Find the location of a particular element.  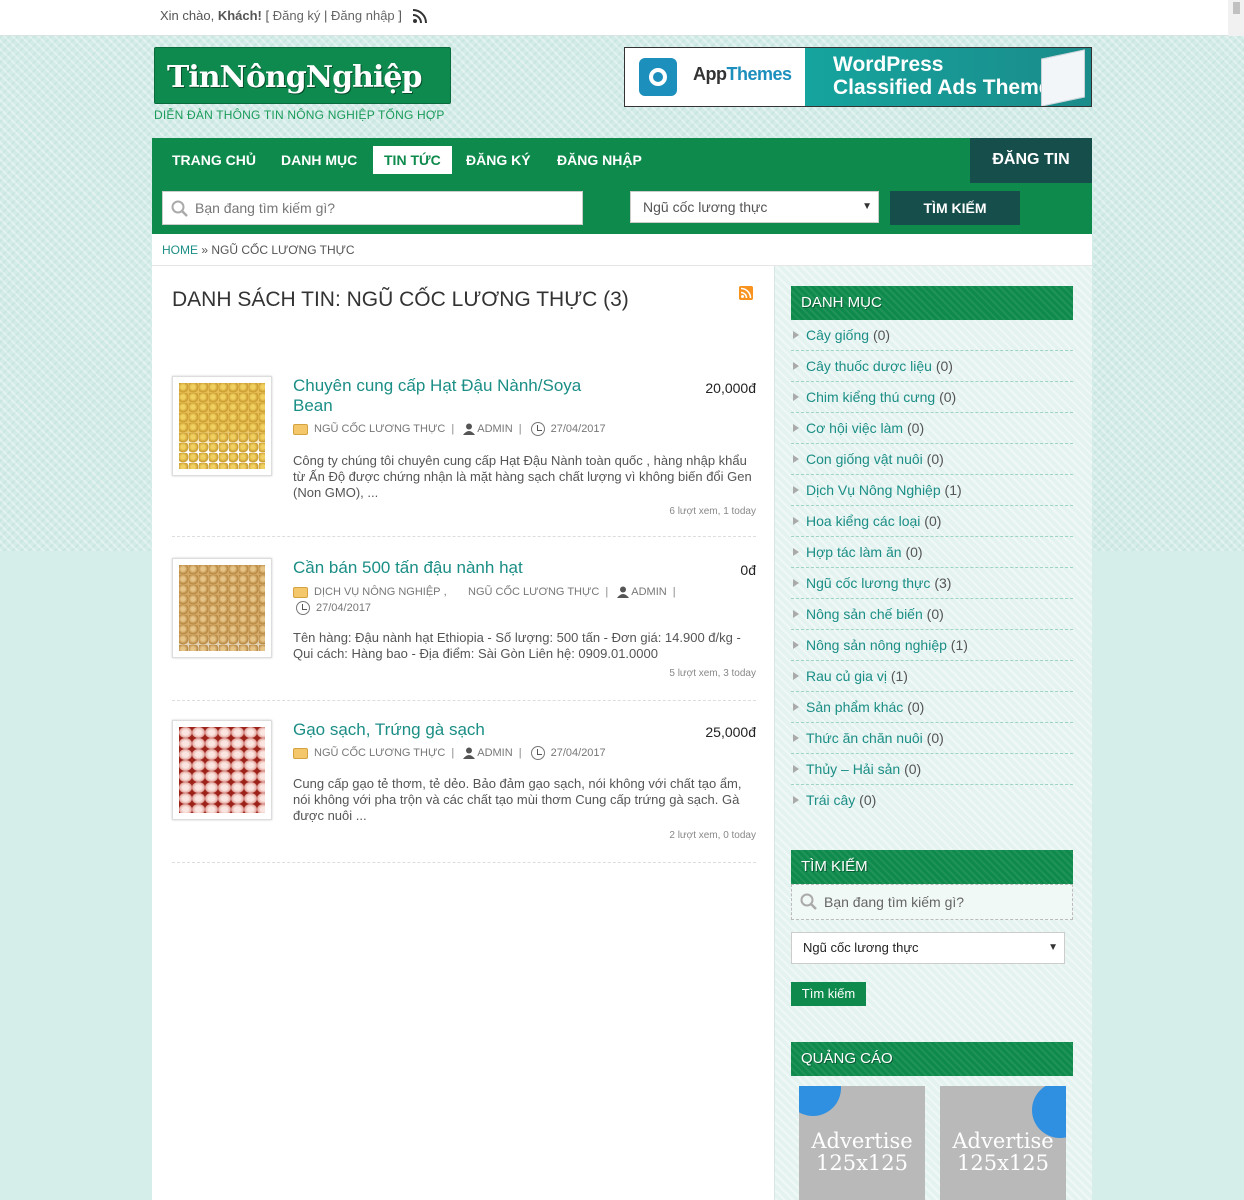

rss-icon is located at coordinates (419, 17).